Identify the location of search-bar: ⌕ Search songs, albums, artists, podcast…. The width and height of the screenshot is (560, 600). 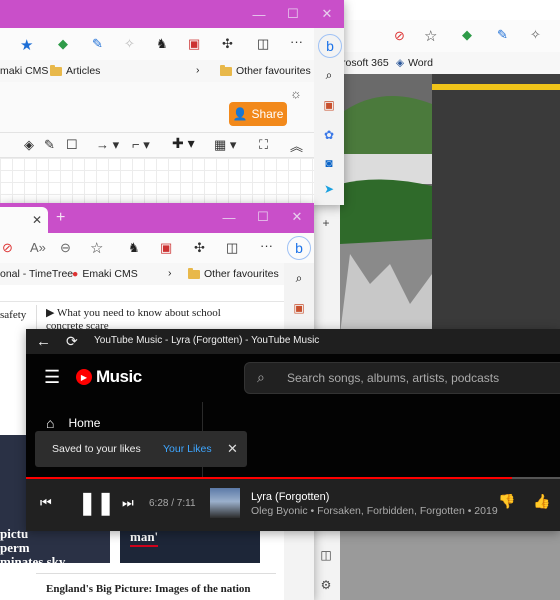
(402, 378).